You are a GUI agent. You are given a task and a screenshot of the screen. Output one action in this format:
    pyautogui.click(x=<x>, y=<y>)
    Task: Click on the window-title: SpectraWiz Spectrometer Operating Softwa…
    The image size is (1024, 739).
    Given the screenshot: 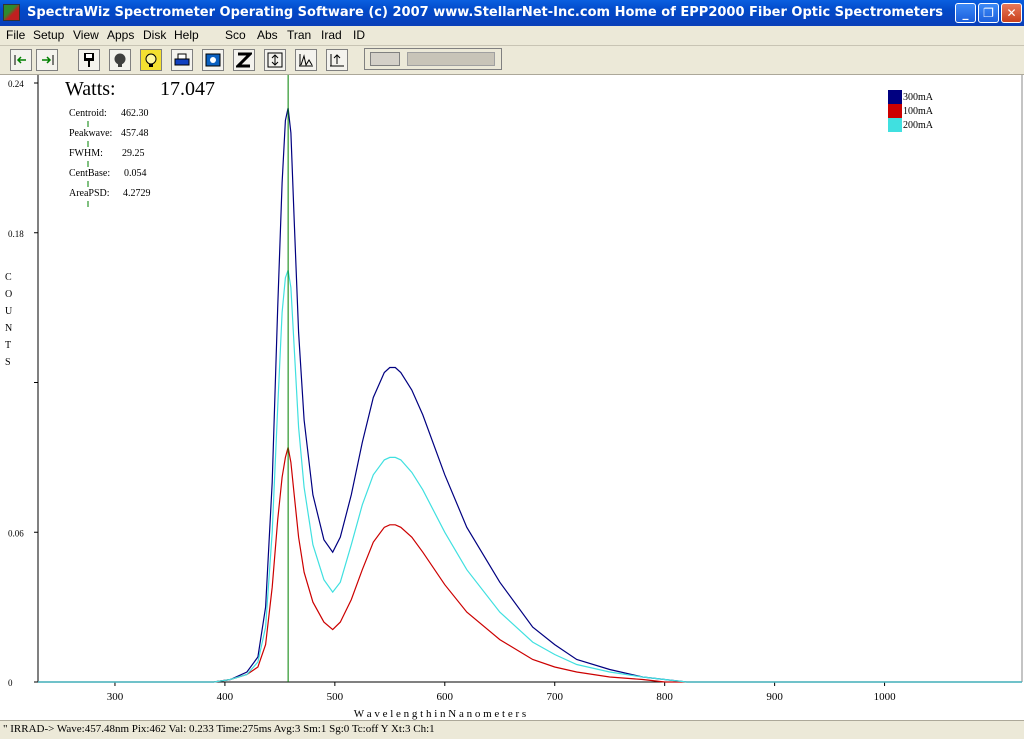 What is the action you would take?
    pyautogui.click(x=485, y=12)
    